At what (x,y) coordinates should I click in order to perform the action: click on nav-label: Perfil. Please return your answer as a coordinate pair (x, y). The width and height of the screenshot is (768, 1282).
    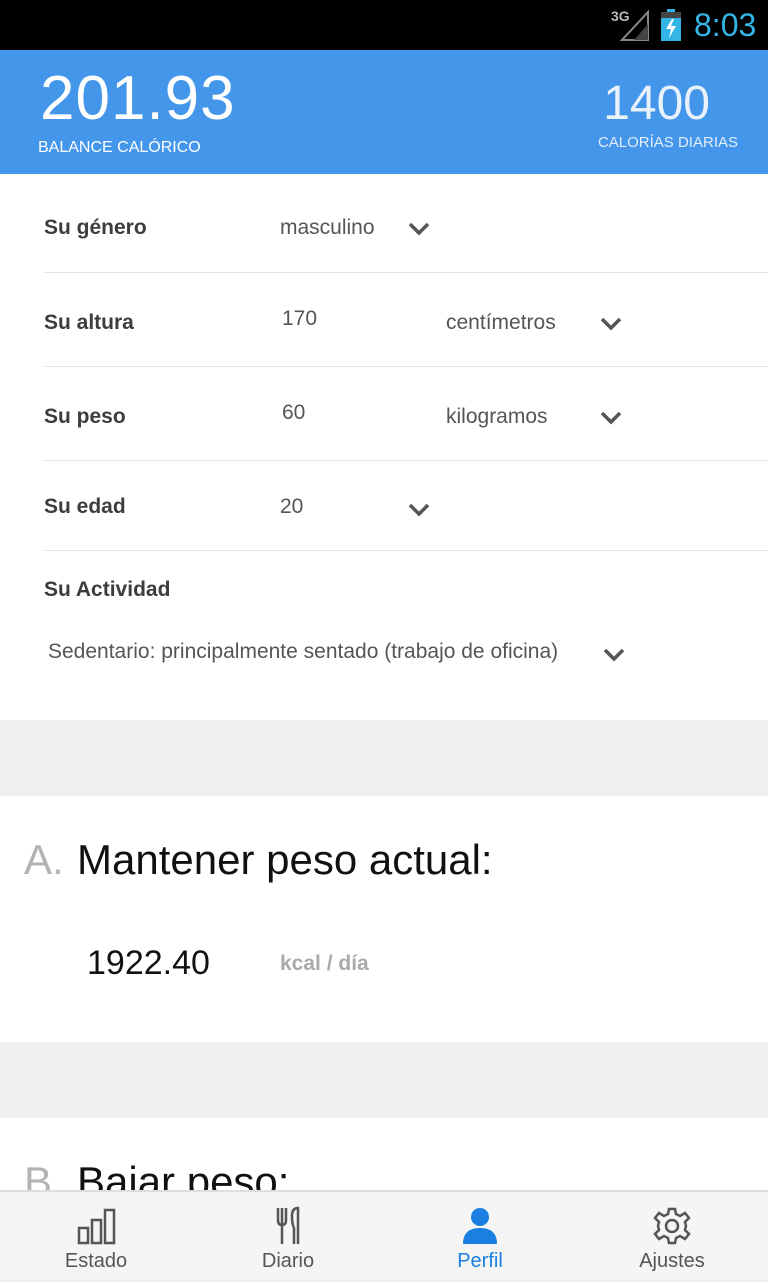
    Looking at the image, I should click on (480, 1261).